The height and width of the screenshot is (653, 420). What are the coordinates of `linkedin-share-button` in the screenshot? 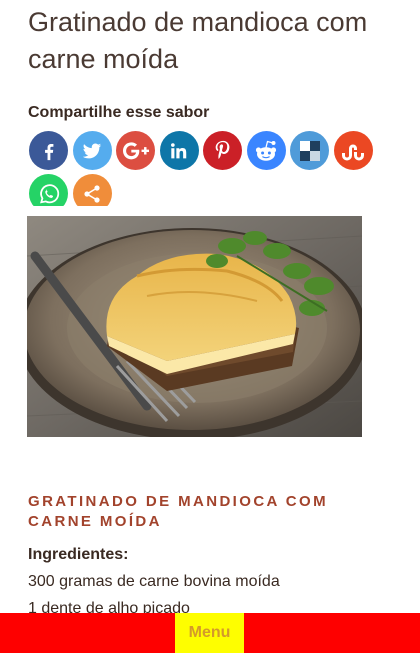 It's located at (179, 150).